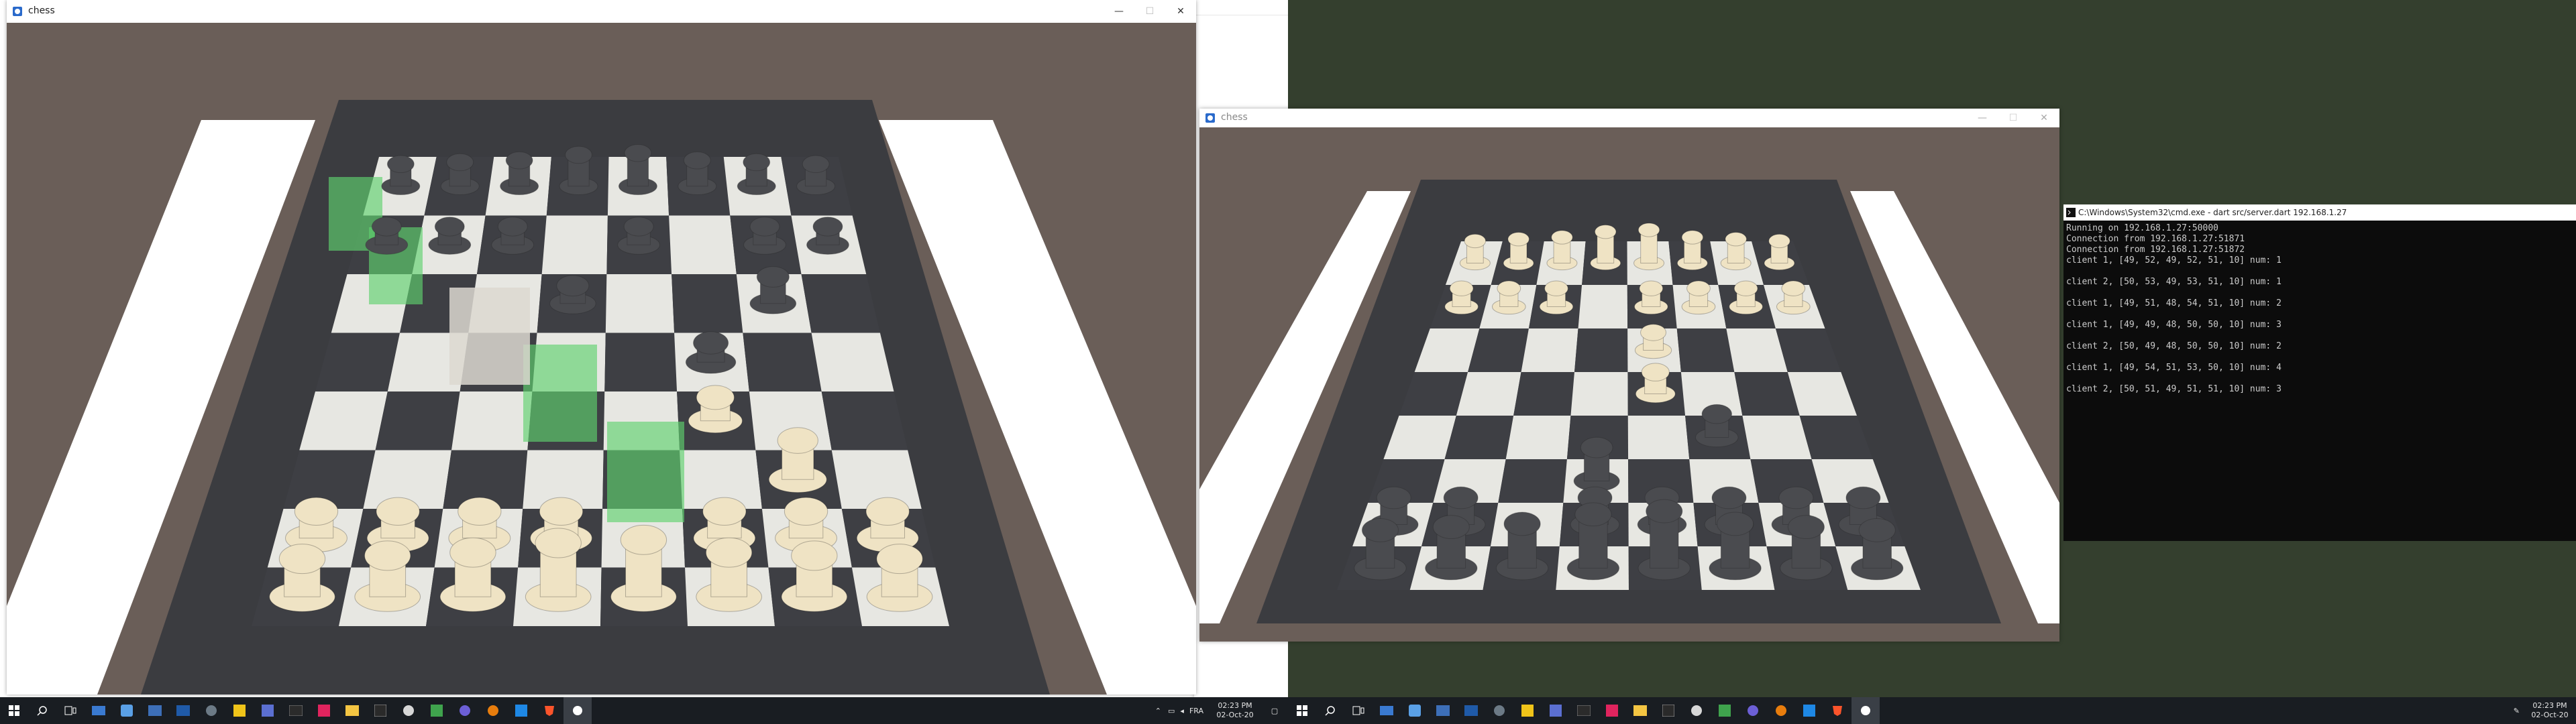 The width and height of the screenshot is (2576, 724). Describe the element at coordinates (1171, 711) in the screenshot. I see `network-icon: ▭` at that location.